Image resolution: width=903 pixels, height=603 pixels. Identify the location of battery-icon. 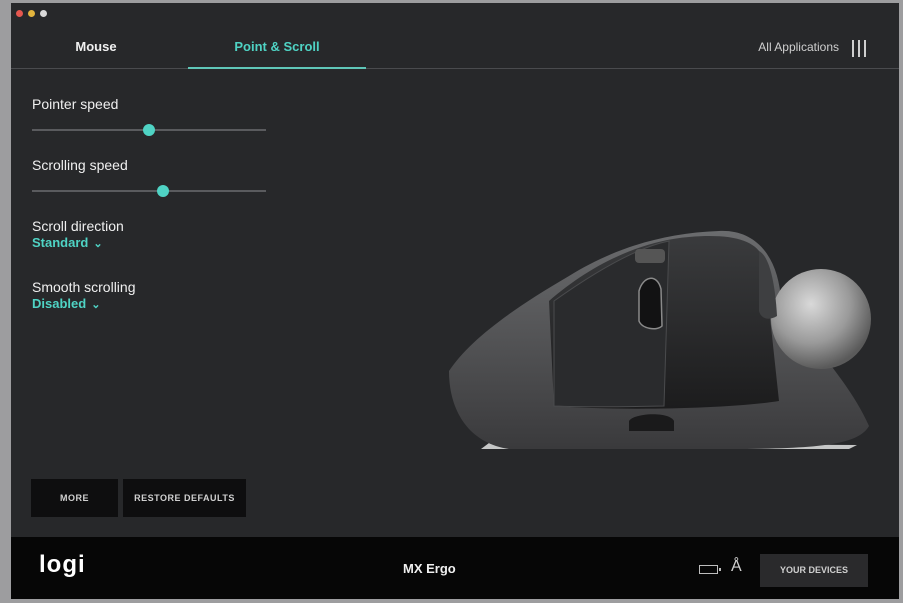
(710, 569).